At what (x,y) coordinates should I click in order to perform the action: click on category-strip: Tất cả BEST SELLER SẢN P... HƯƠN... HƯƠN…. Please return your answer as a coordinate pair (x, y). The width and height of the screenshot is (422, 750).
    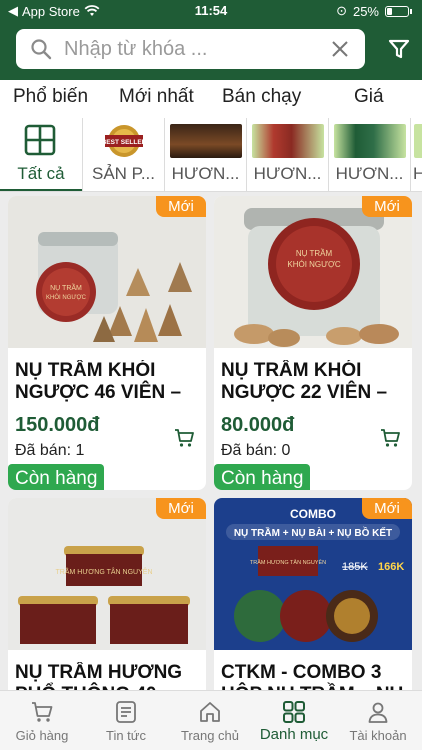
    Looking at the image, I should click on (211, 155).